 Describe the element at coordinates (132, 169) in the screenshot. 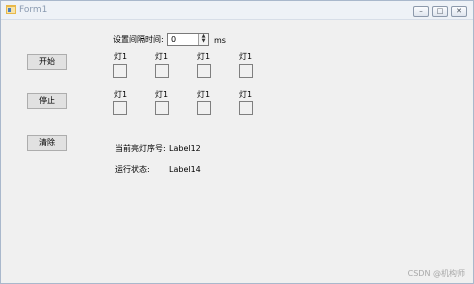

I see `run-status-label: 运行状态:` at that location.